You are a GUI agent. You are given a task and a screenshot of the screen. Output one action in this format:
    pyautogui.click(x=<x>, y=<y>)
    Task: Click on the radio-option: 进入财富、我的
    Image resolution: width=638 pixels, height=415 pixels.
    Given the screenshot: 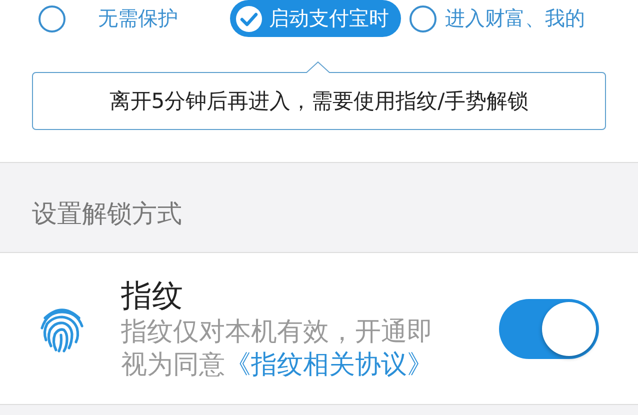 What is the action you would take?
    pyautogui.click(x=502, y=18)
    